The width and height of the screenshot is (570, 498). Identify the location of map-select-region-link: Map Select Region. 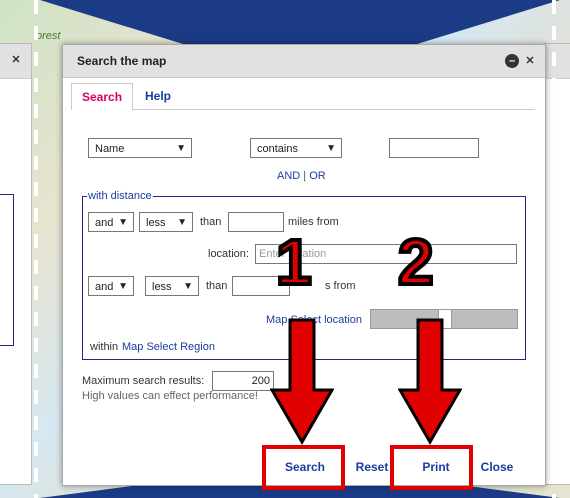
(168, 347).